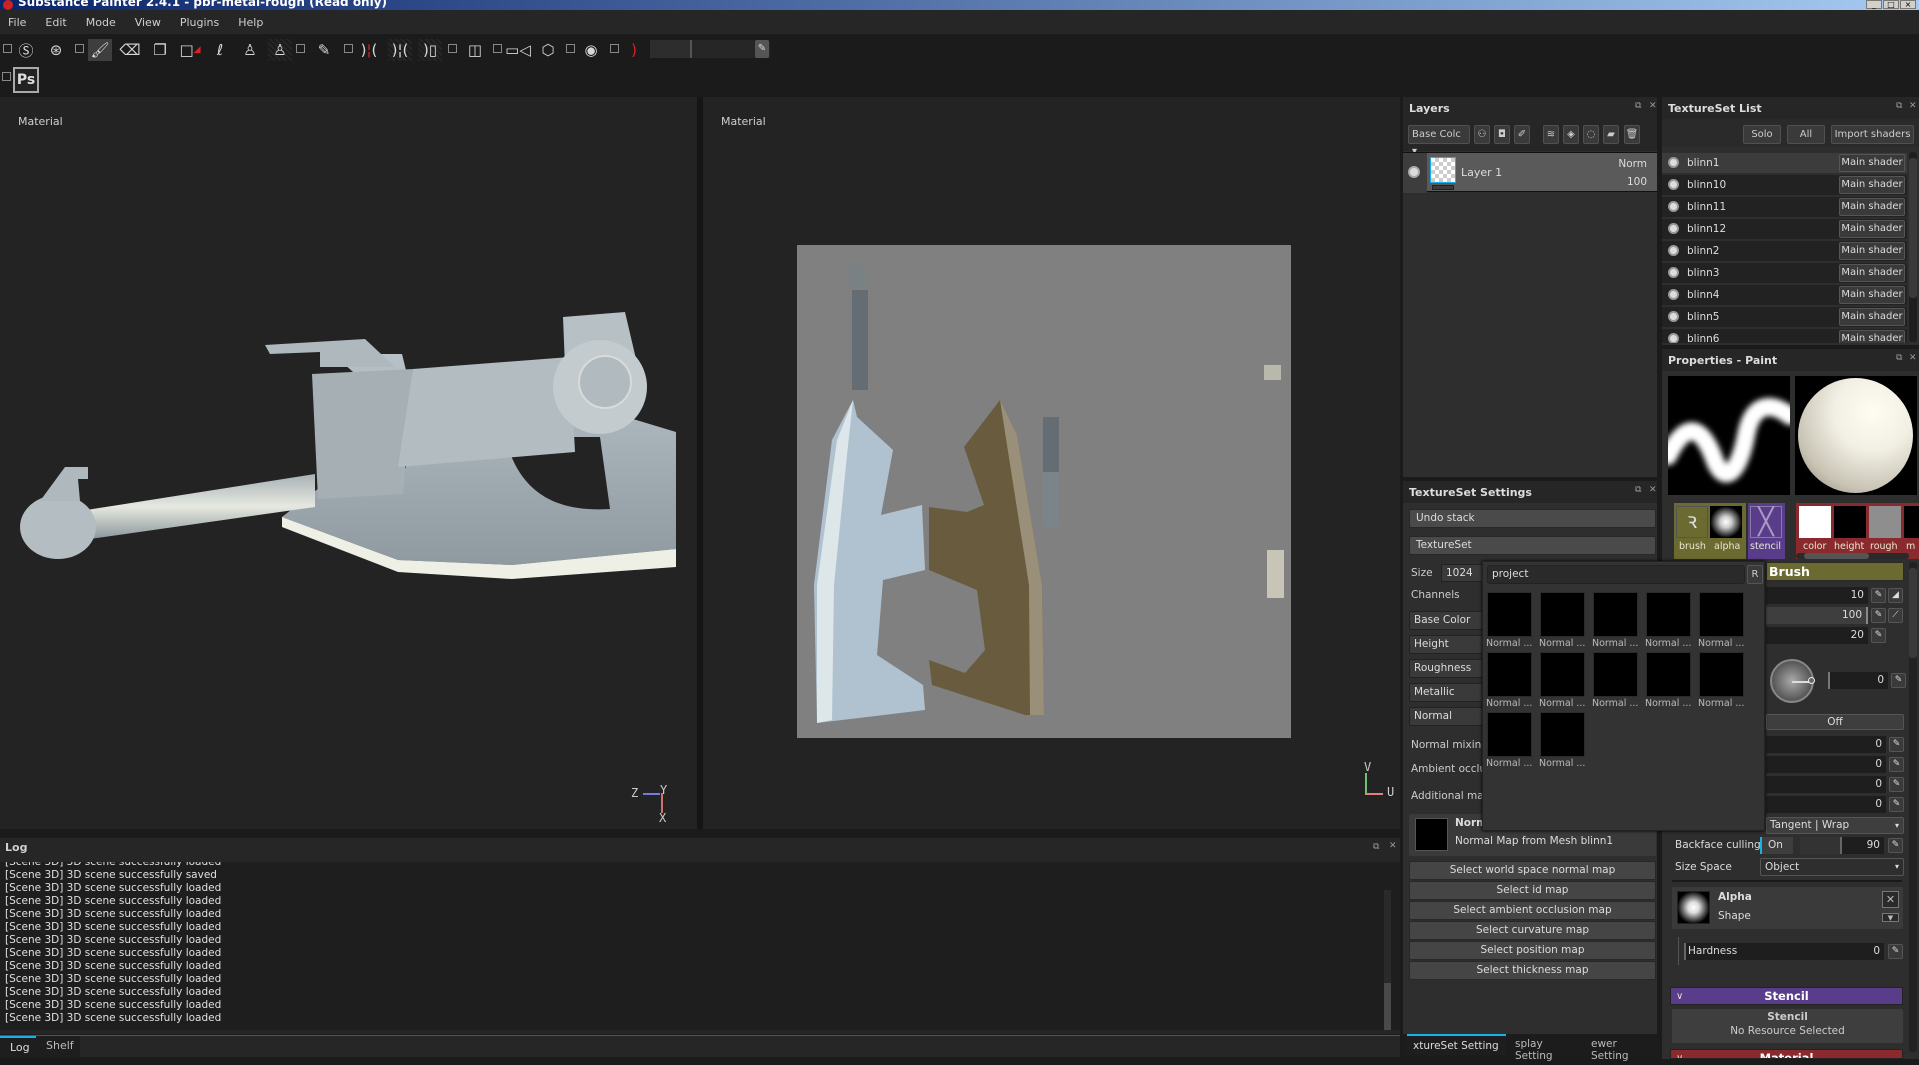 The height and width of the screenshot is (1065, 1919). What do you see at coordinates (1532, 518) in the screenshot?
I see `undo-stack-button: Undo stack` at bounding box center [1532, 518].